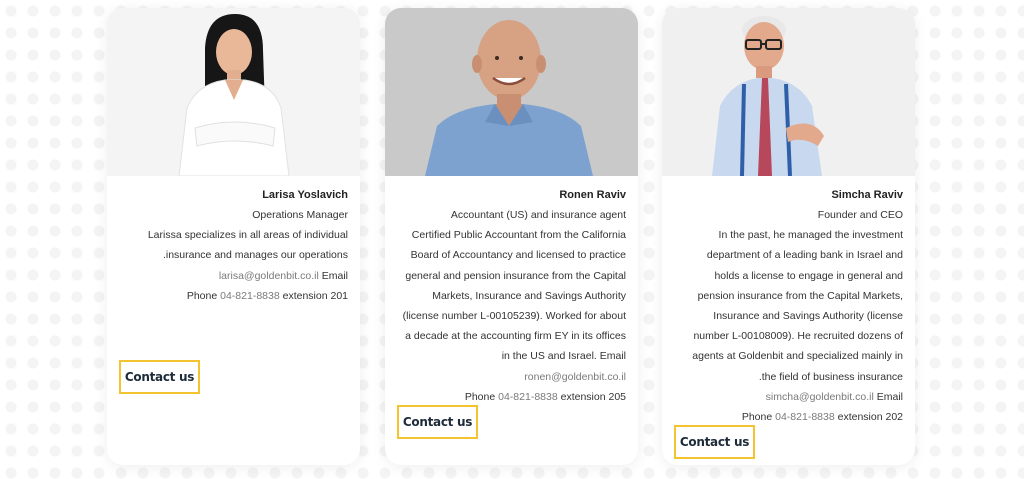 This screenshot has width=1024, height=479. What do you see at coordinates (867, 195) in the screenshot?
I see `member-name: Simcha Raviv` at bounding box center [867, 195].